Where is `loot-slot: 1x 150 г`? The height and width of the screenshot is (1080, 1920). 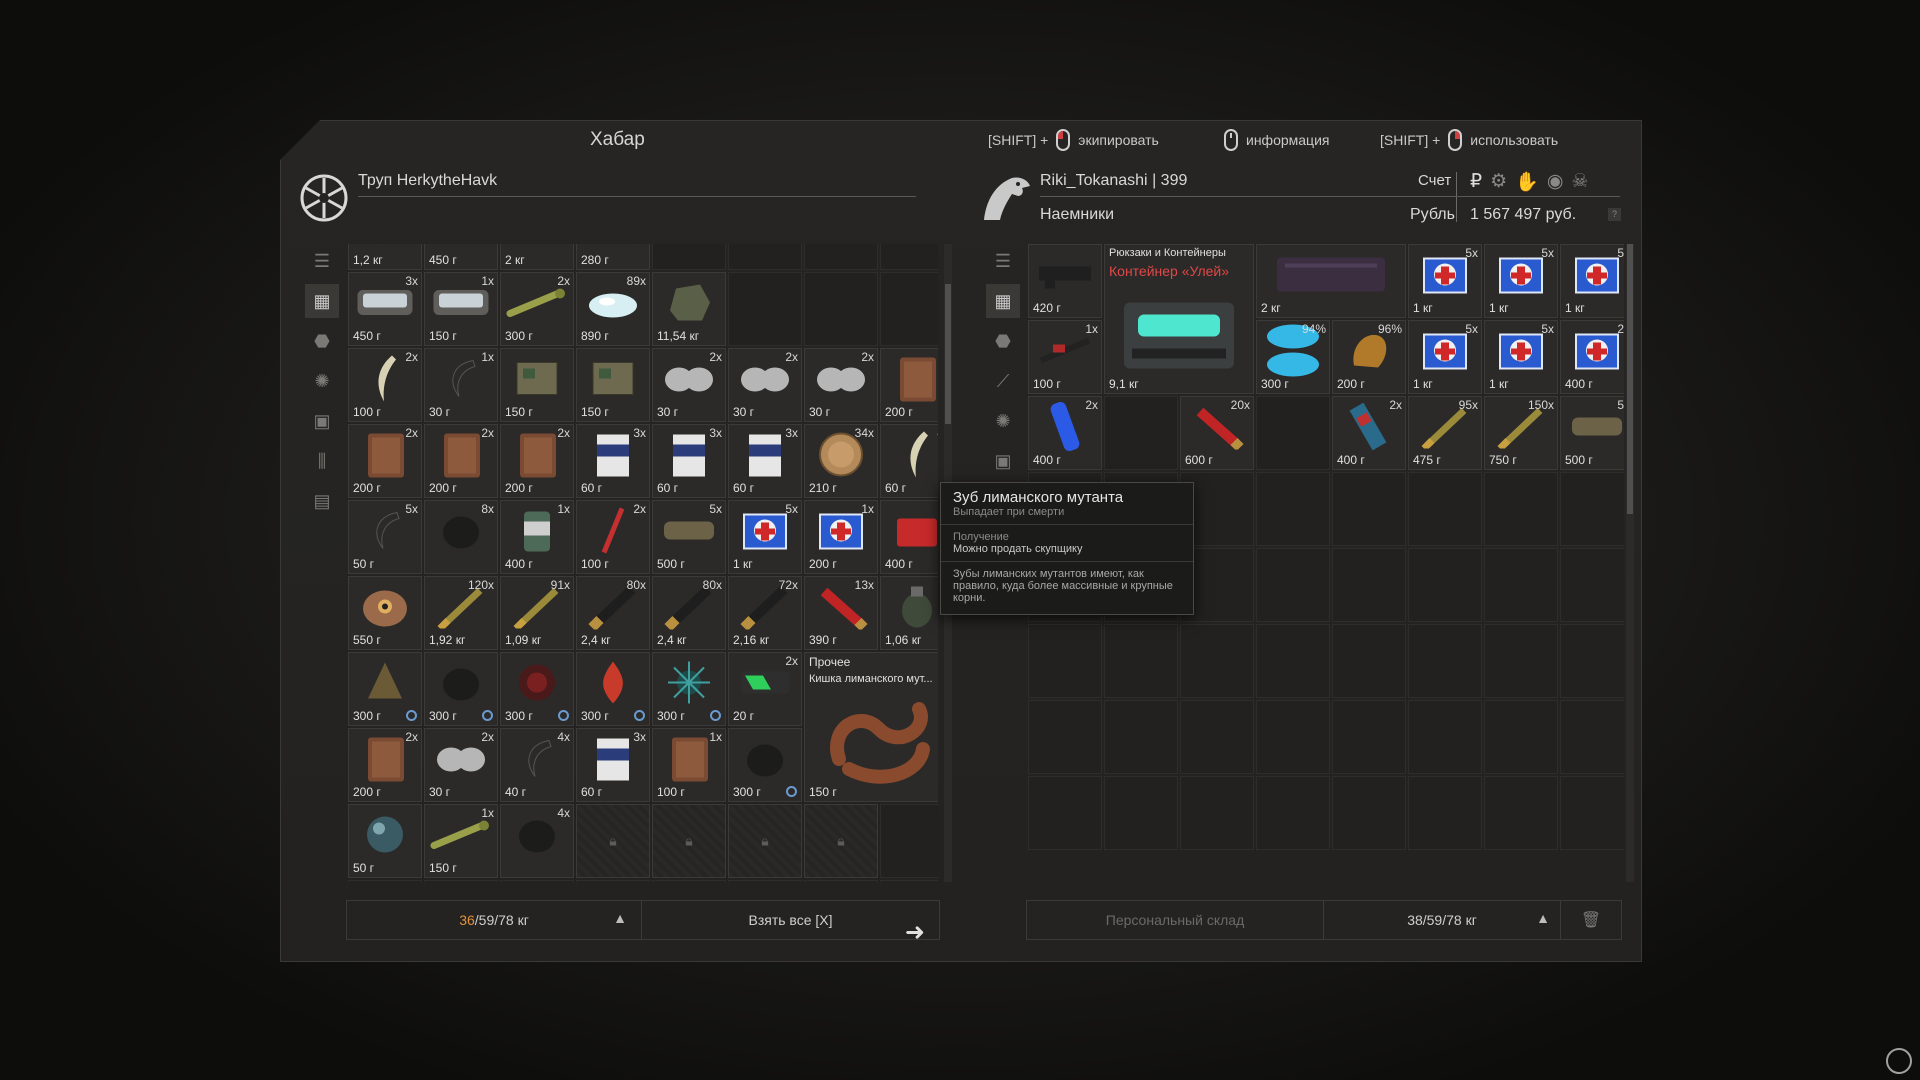 loot-slot: 1x 150 г is located at coordinates (461, 309).